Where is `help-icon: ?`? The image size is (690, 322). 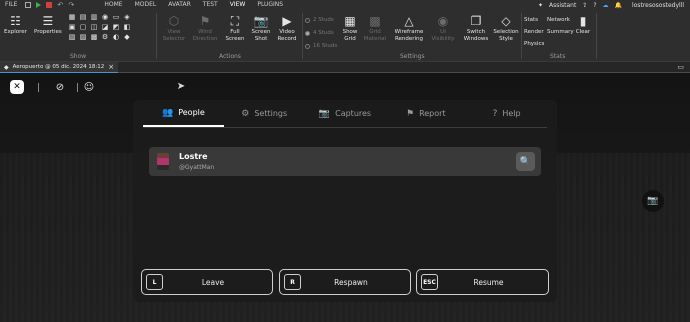 help-icon: ? is located at coordinates (594, 5).